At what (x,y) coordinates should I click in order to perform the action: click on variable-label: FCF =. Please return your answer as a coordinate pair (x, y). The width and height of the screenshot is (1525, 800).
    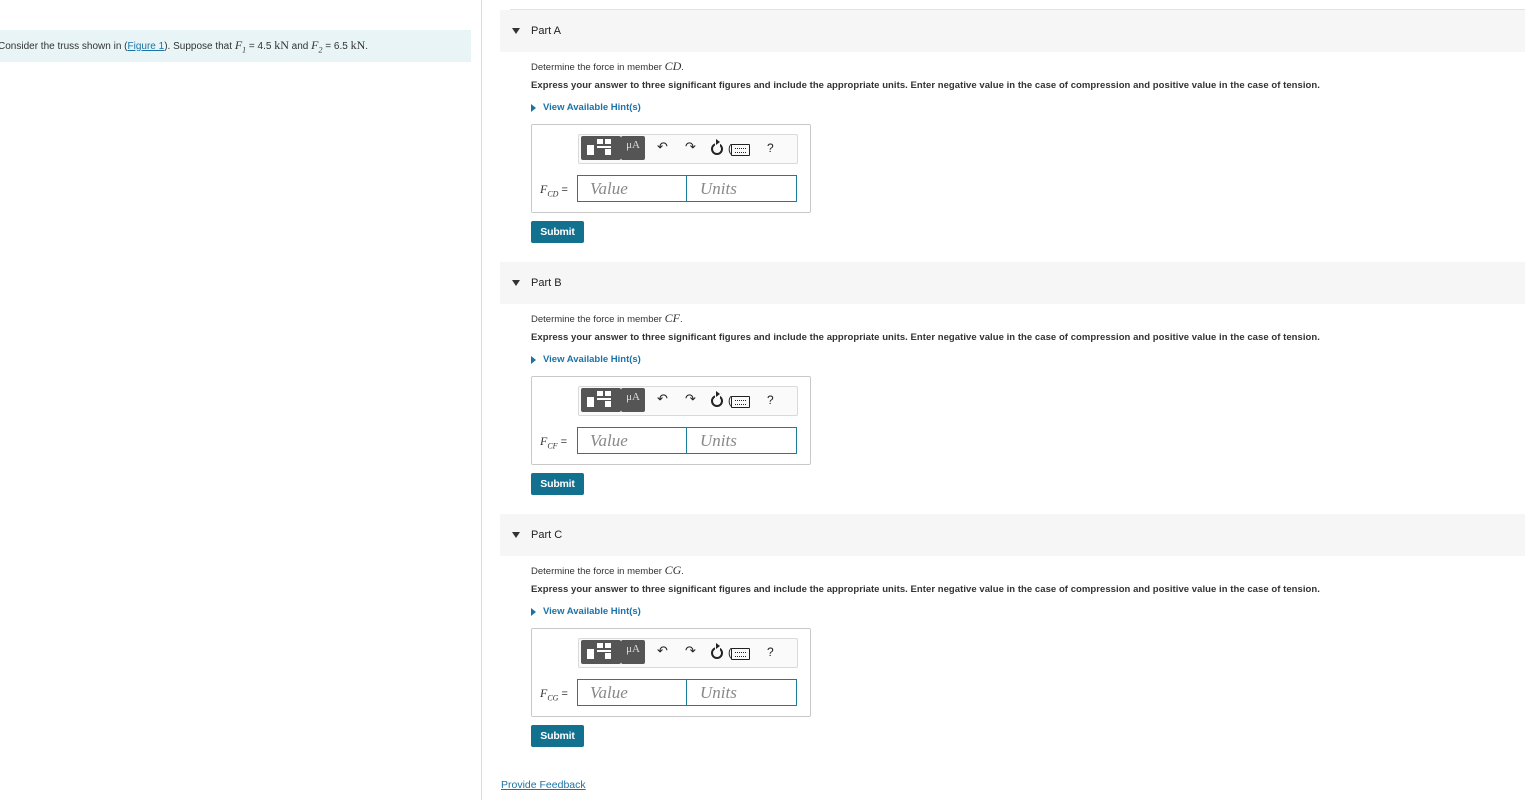
    Looking at the image, I should click on (554, 442).